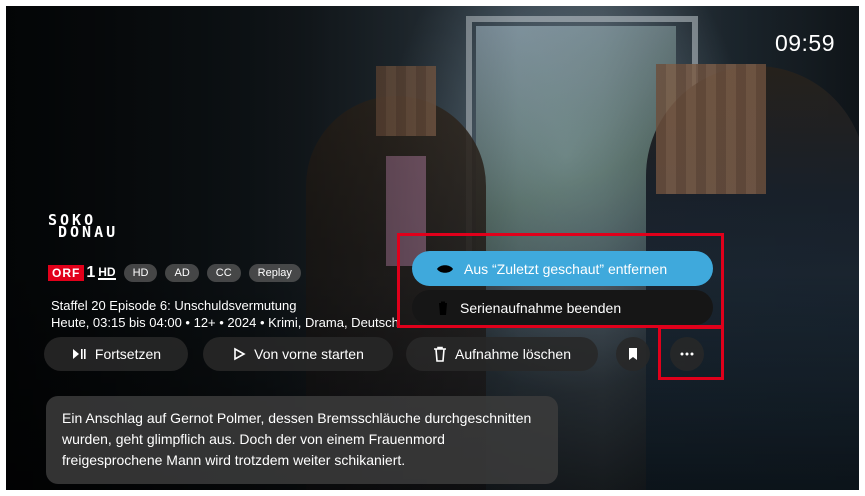  I want to click on play-icon, so click(240, 354).